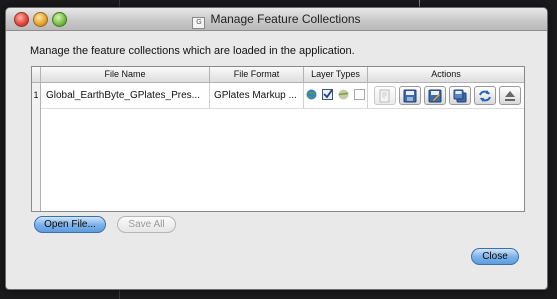 The height and width of the screenshot is (299, 557). I want to click on column-header-file-format: File Format, so click(257, 74).